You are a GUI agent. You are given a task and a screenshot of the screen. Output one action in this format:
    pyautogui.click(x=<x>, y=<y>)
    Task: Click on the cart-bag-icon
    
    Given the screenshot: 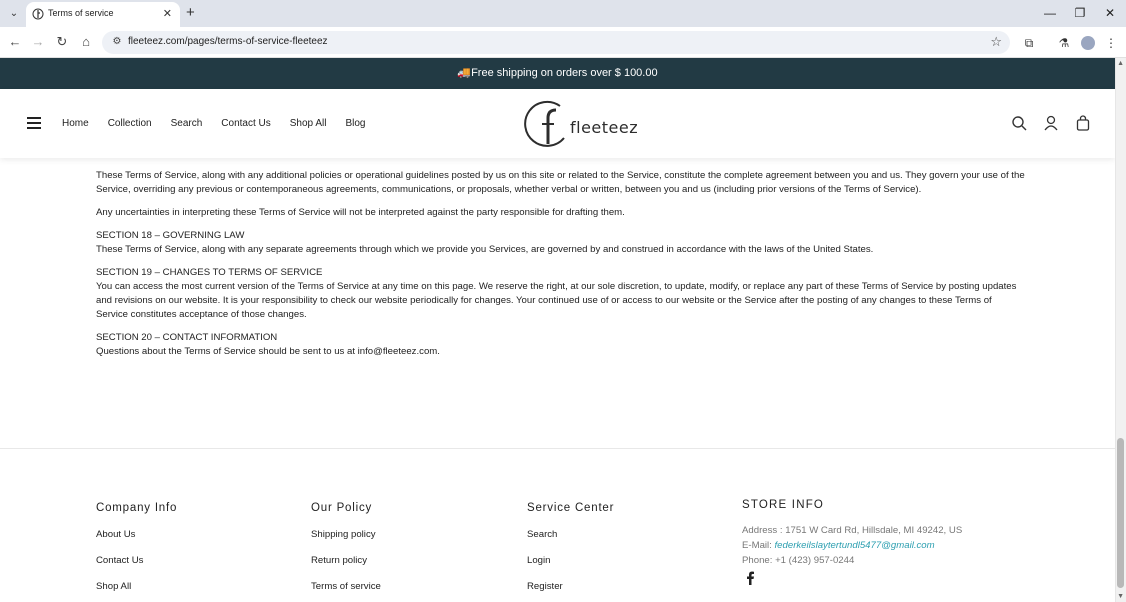 What is the action you would take?
    pyautogui.click(x=1083, y=123)
    